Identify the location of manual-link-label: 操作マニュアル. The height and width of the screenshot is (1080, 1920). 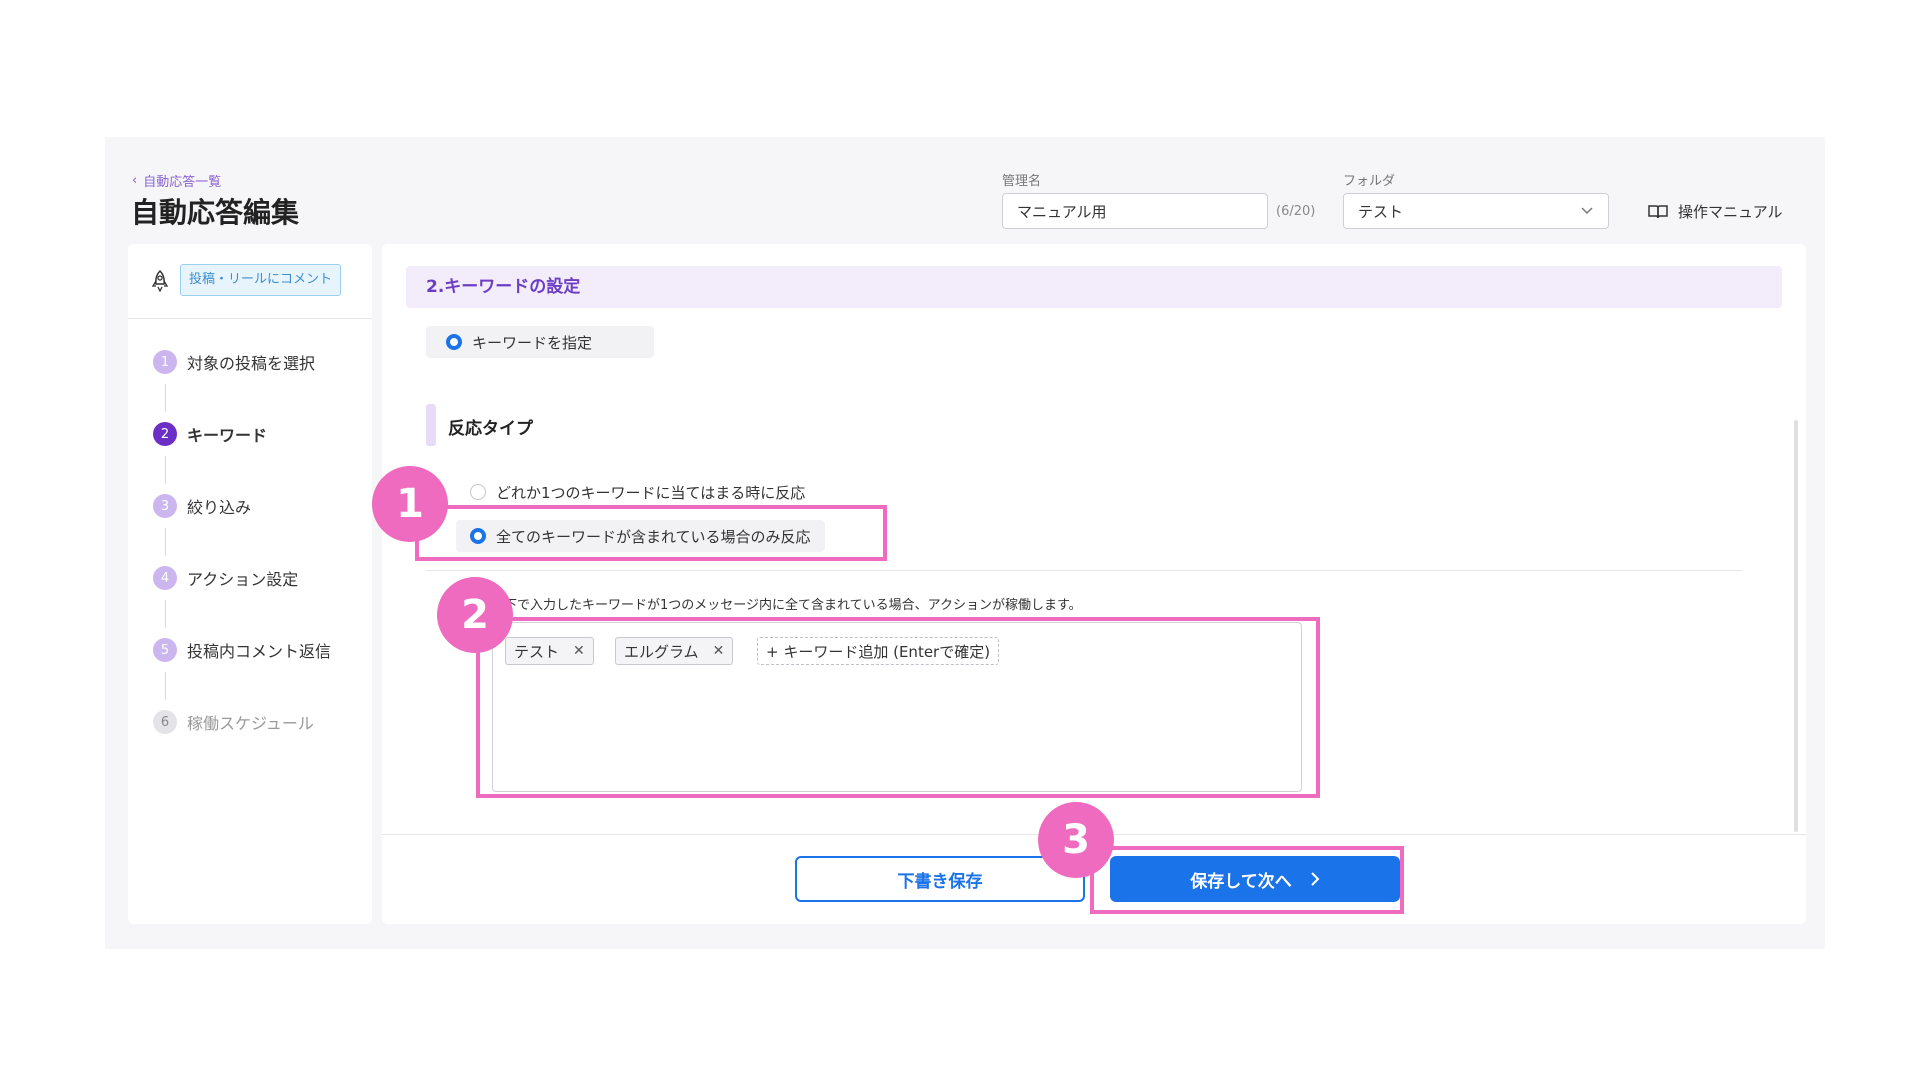
(1730, 212).